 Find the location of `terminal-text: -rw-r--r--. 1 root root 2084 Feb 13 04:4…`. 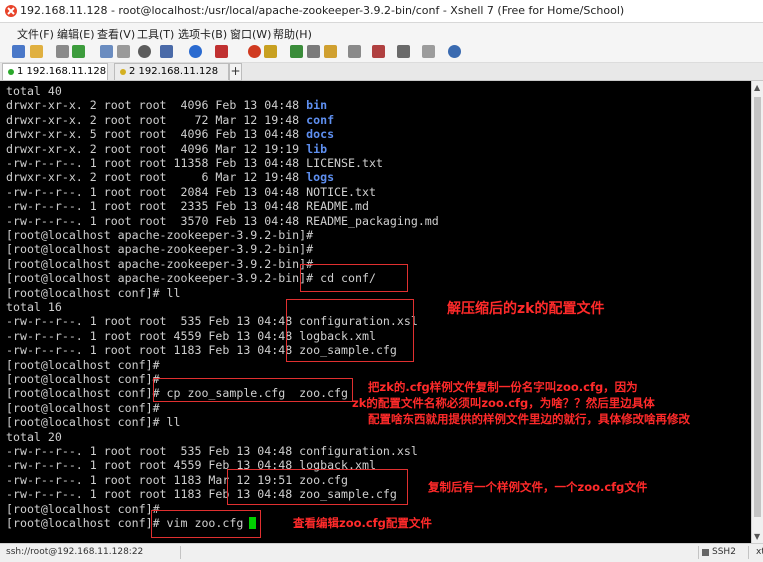

terminal-text: -rw-r--r--. 1 root root 2084 Feb 13 04:4… is located at coordinates (191, 191).